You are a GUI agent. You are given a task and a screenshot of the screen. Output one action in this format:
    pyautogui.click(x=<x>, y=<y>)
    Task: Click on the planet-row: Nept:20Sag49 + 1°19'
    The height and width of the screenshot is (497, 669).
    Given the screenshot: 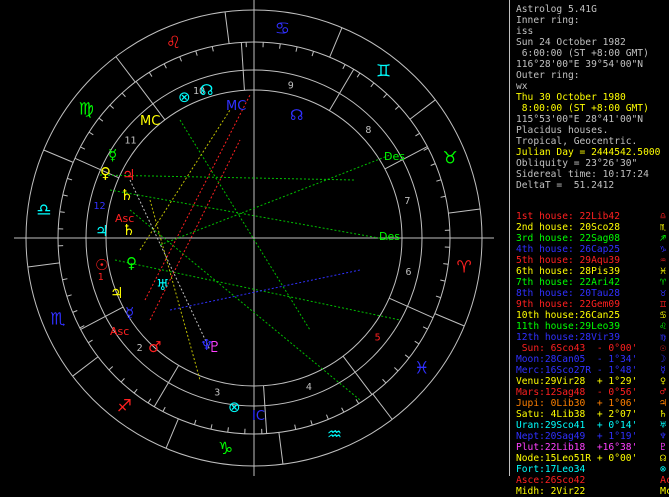 What is the action you would take?
    pyautogui.click(x=576, y=436)
    